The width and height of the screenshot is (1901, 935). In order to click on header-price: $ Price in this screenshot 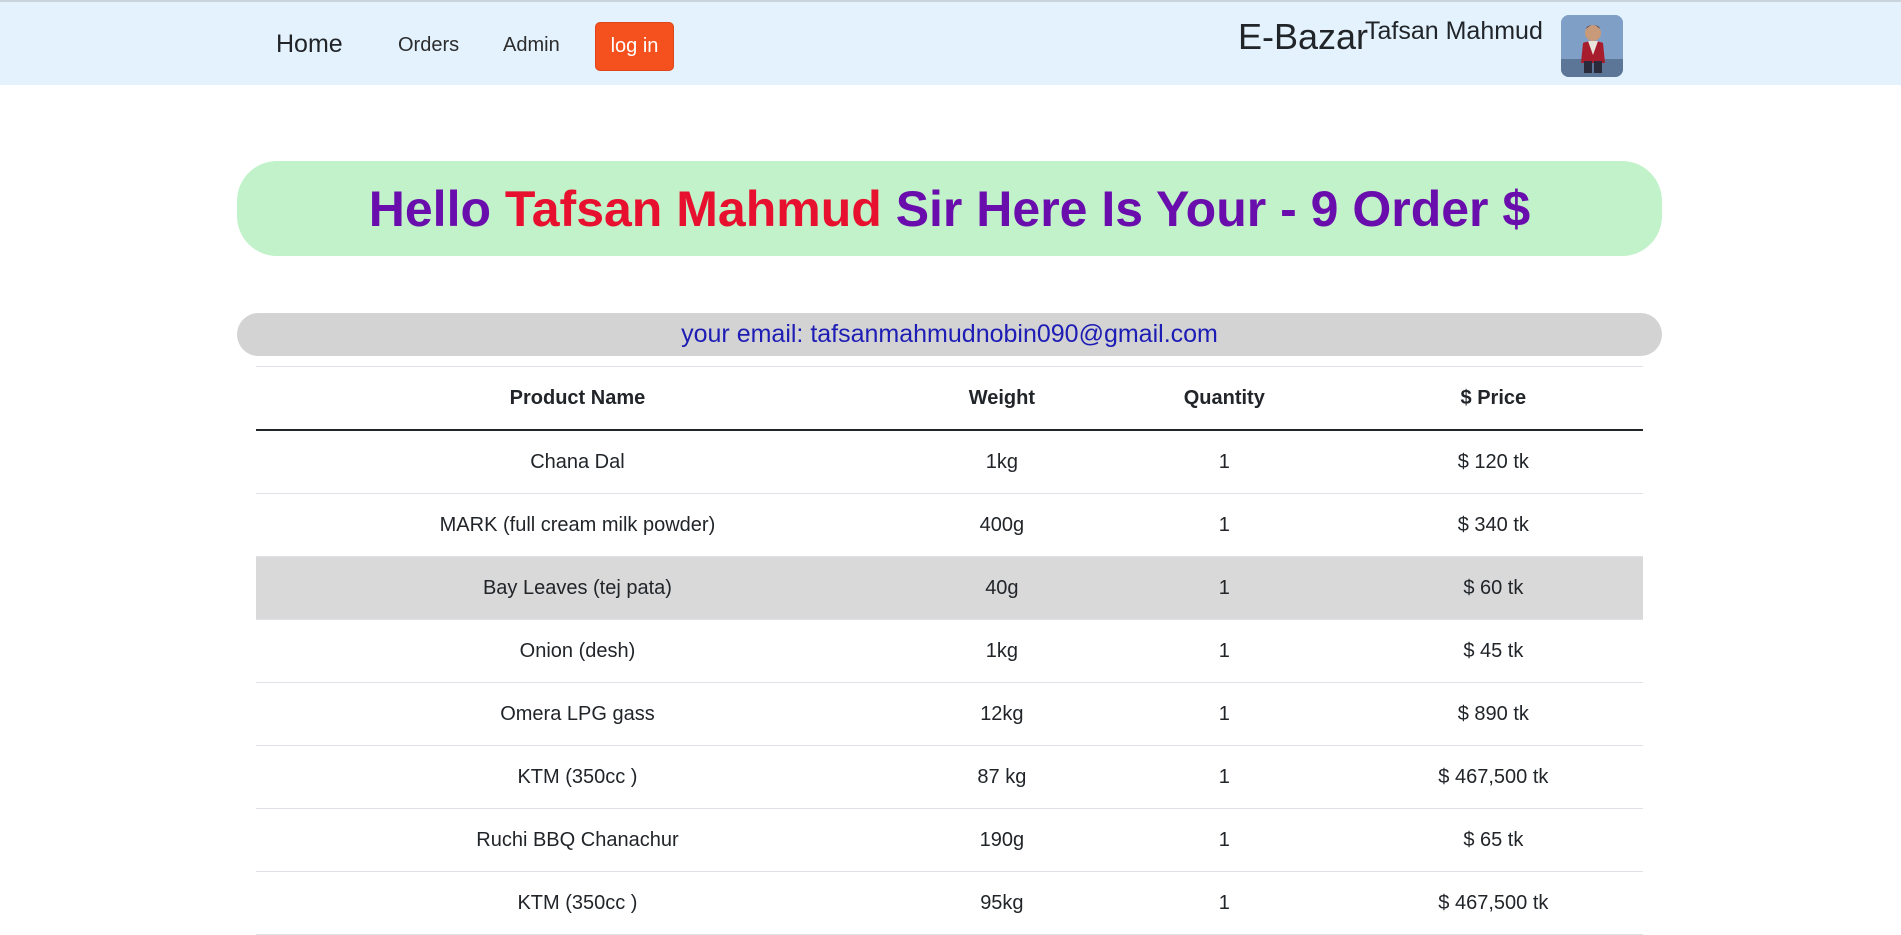, I will do `click(1493, 398)`.